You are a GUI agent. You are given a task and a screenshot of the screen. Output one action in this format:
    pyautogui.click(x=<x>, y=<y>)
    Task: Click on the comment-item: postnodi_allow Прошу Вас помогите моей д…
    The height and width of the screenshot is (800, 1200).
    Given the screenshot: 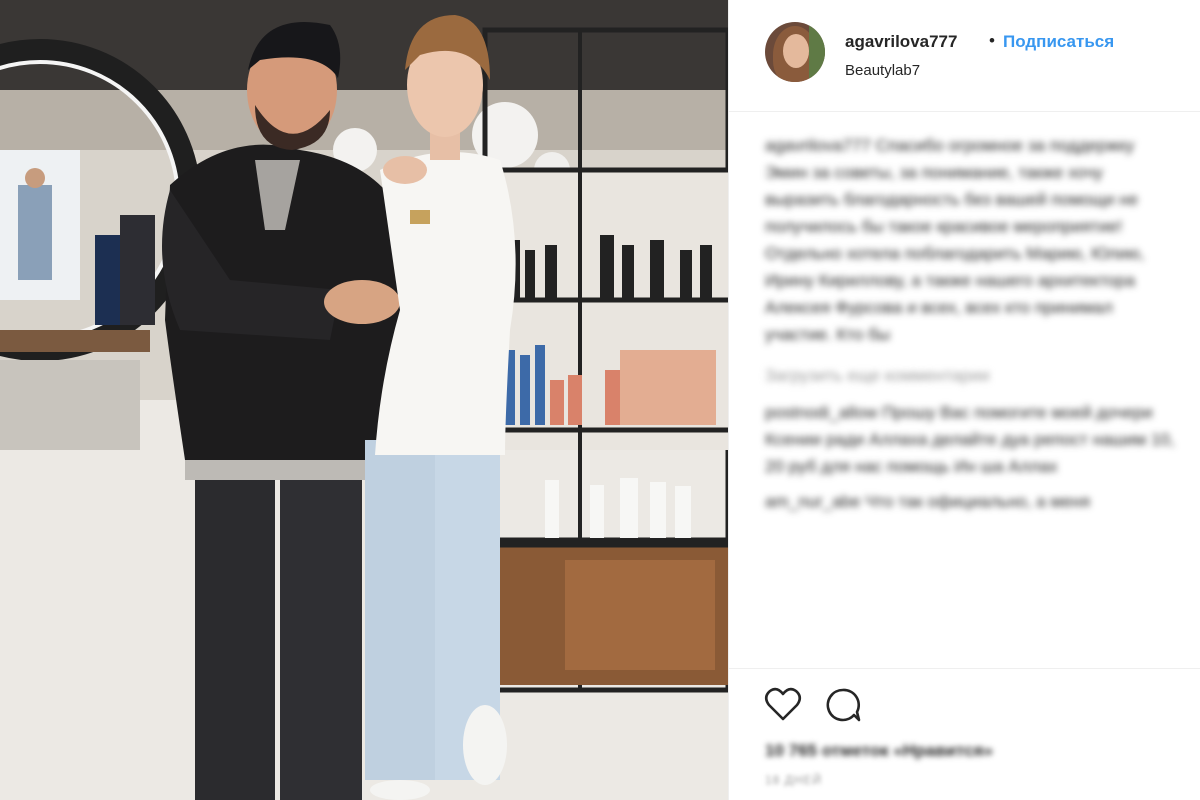 What is the action you would take?
    pyautogui.click(x=970, y=439)
    